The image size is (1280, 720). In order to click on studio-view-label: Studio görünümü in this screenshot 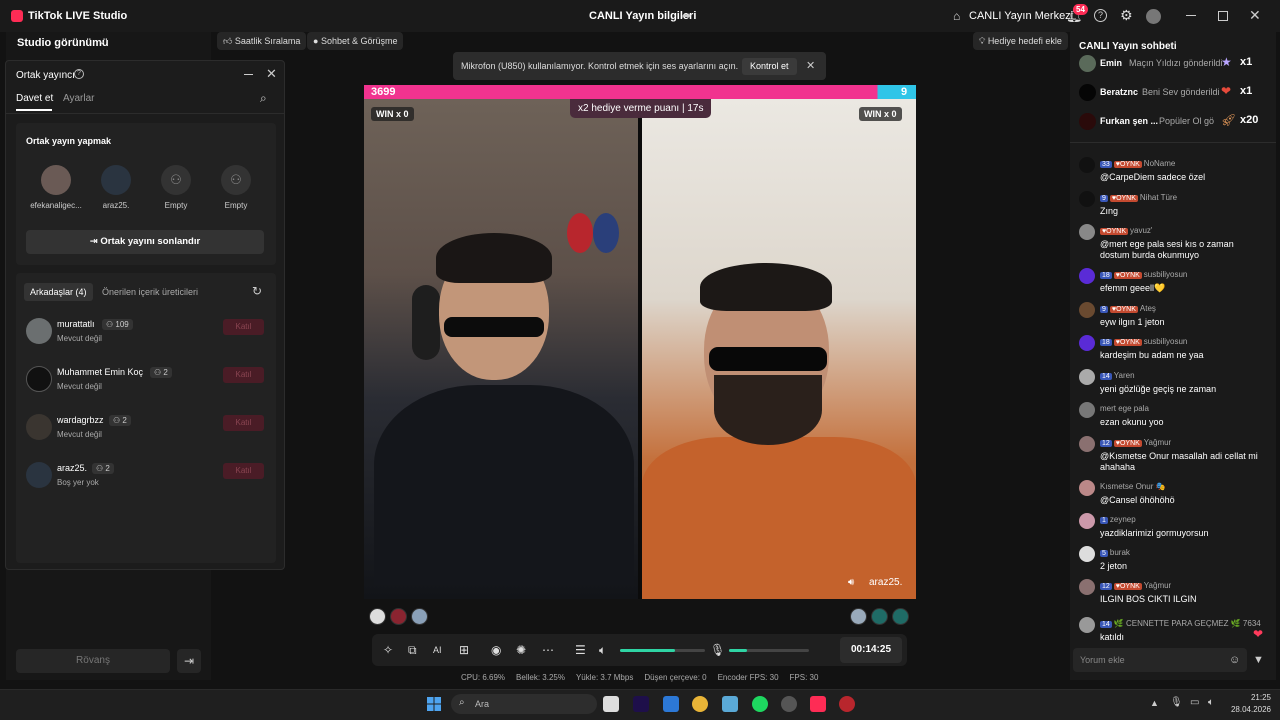, I will do `click(63, 43)`.